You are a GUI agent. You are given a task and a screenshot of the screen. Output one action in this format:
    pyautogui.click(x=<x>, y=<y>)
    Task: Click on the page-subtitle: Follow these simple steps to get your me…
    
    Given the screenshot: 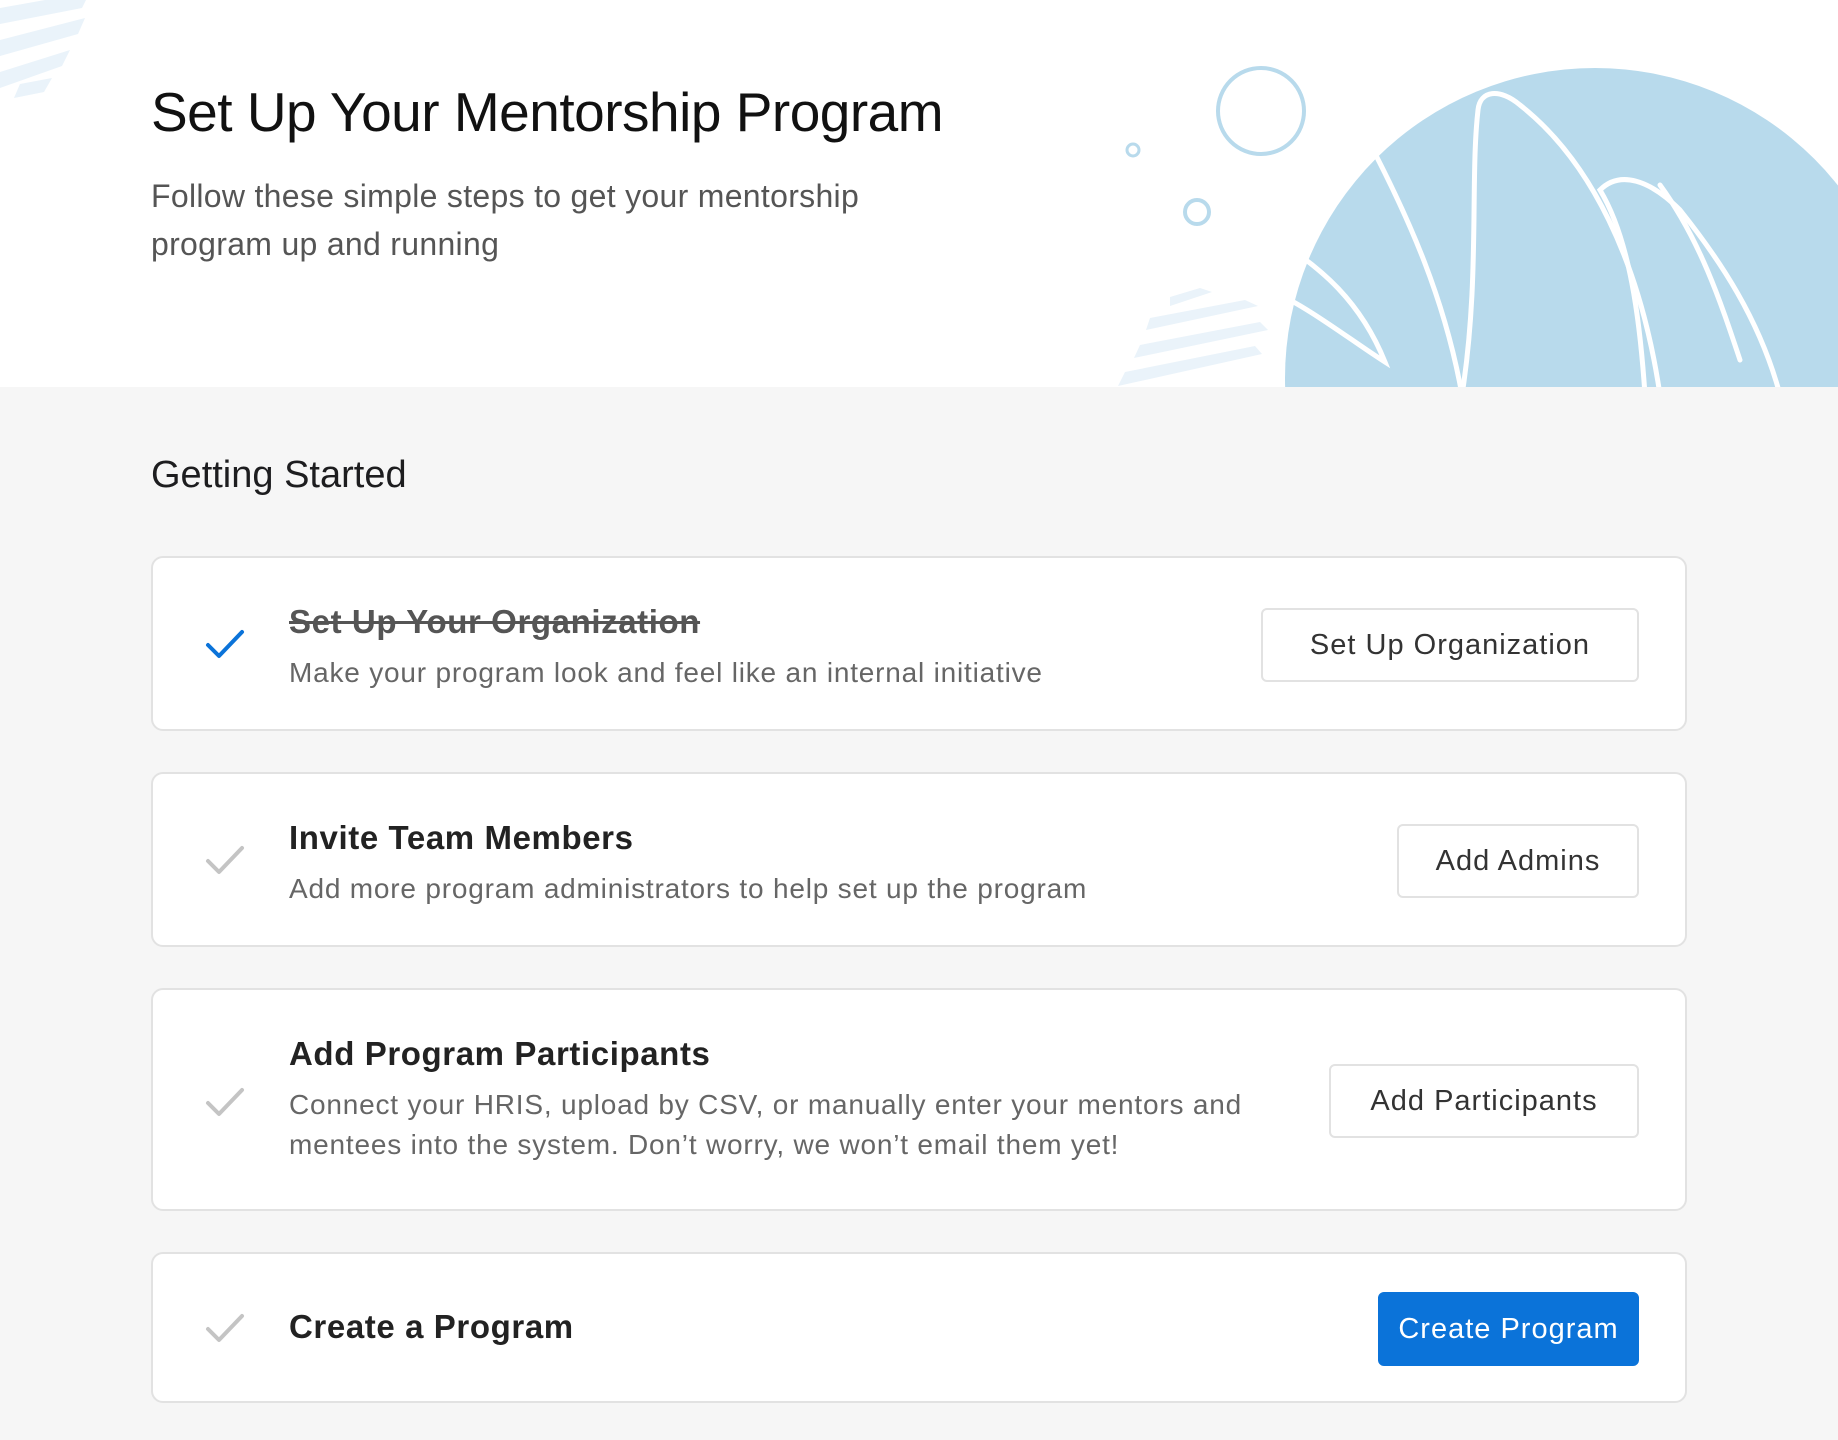 What is the action you would take?
    pyautogui.click(x=505, y=220)
    